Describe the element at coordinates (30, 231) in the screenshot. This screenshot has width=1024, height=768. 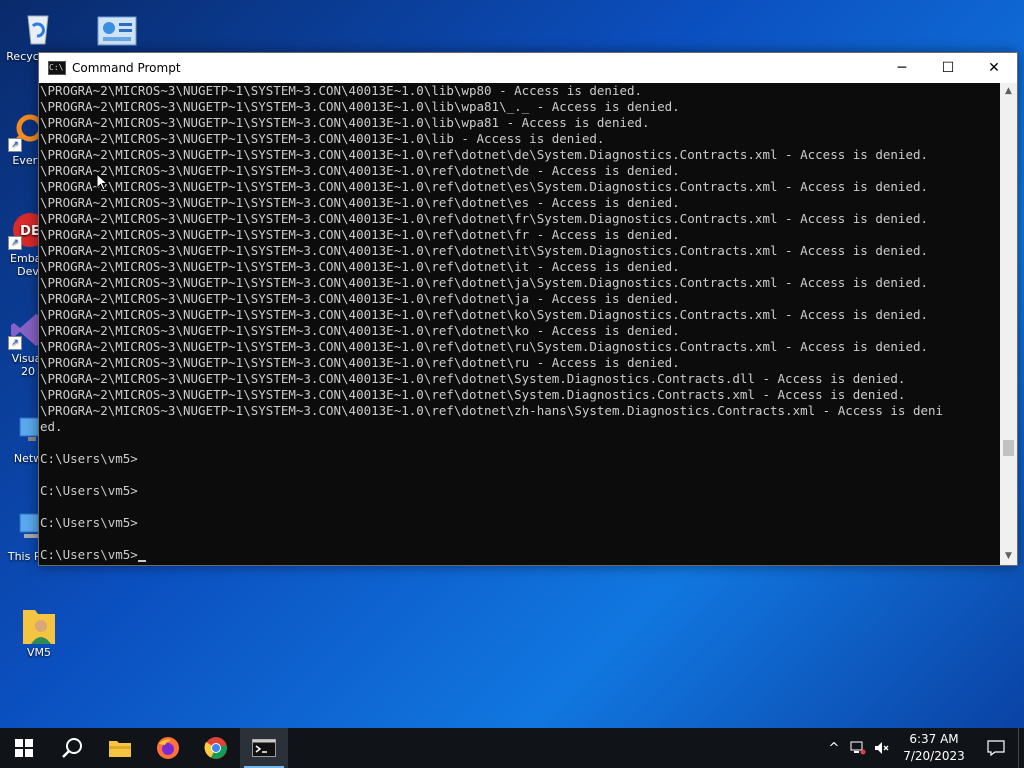
I see `svg-text: DE` at that location.